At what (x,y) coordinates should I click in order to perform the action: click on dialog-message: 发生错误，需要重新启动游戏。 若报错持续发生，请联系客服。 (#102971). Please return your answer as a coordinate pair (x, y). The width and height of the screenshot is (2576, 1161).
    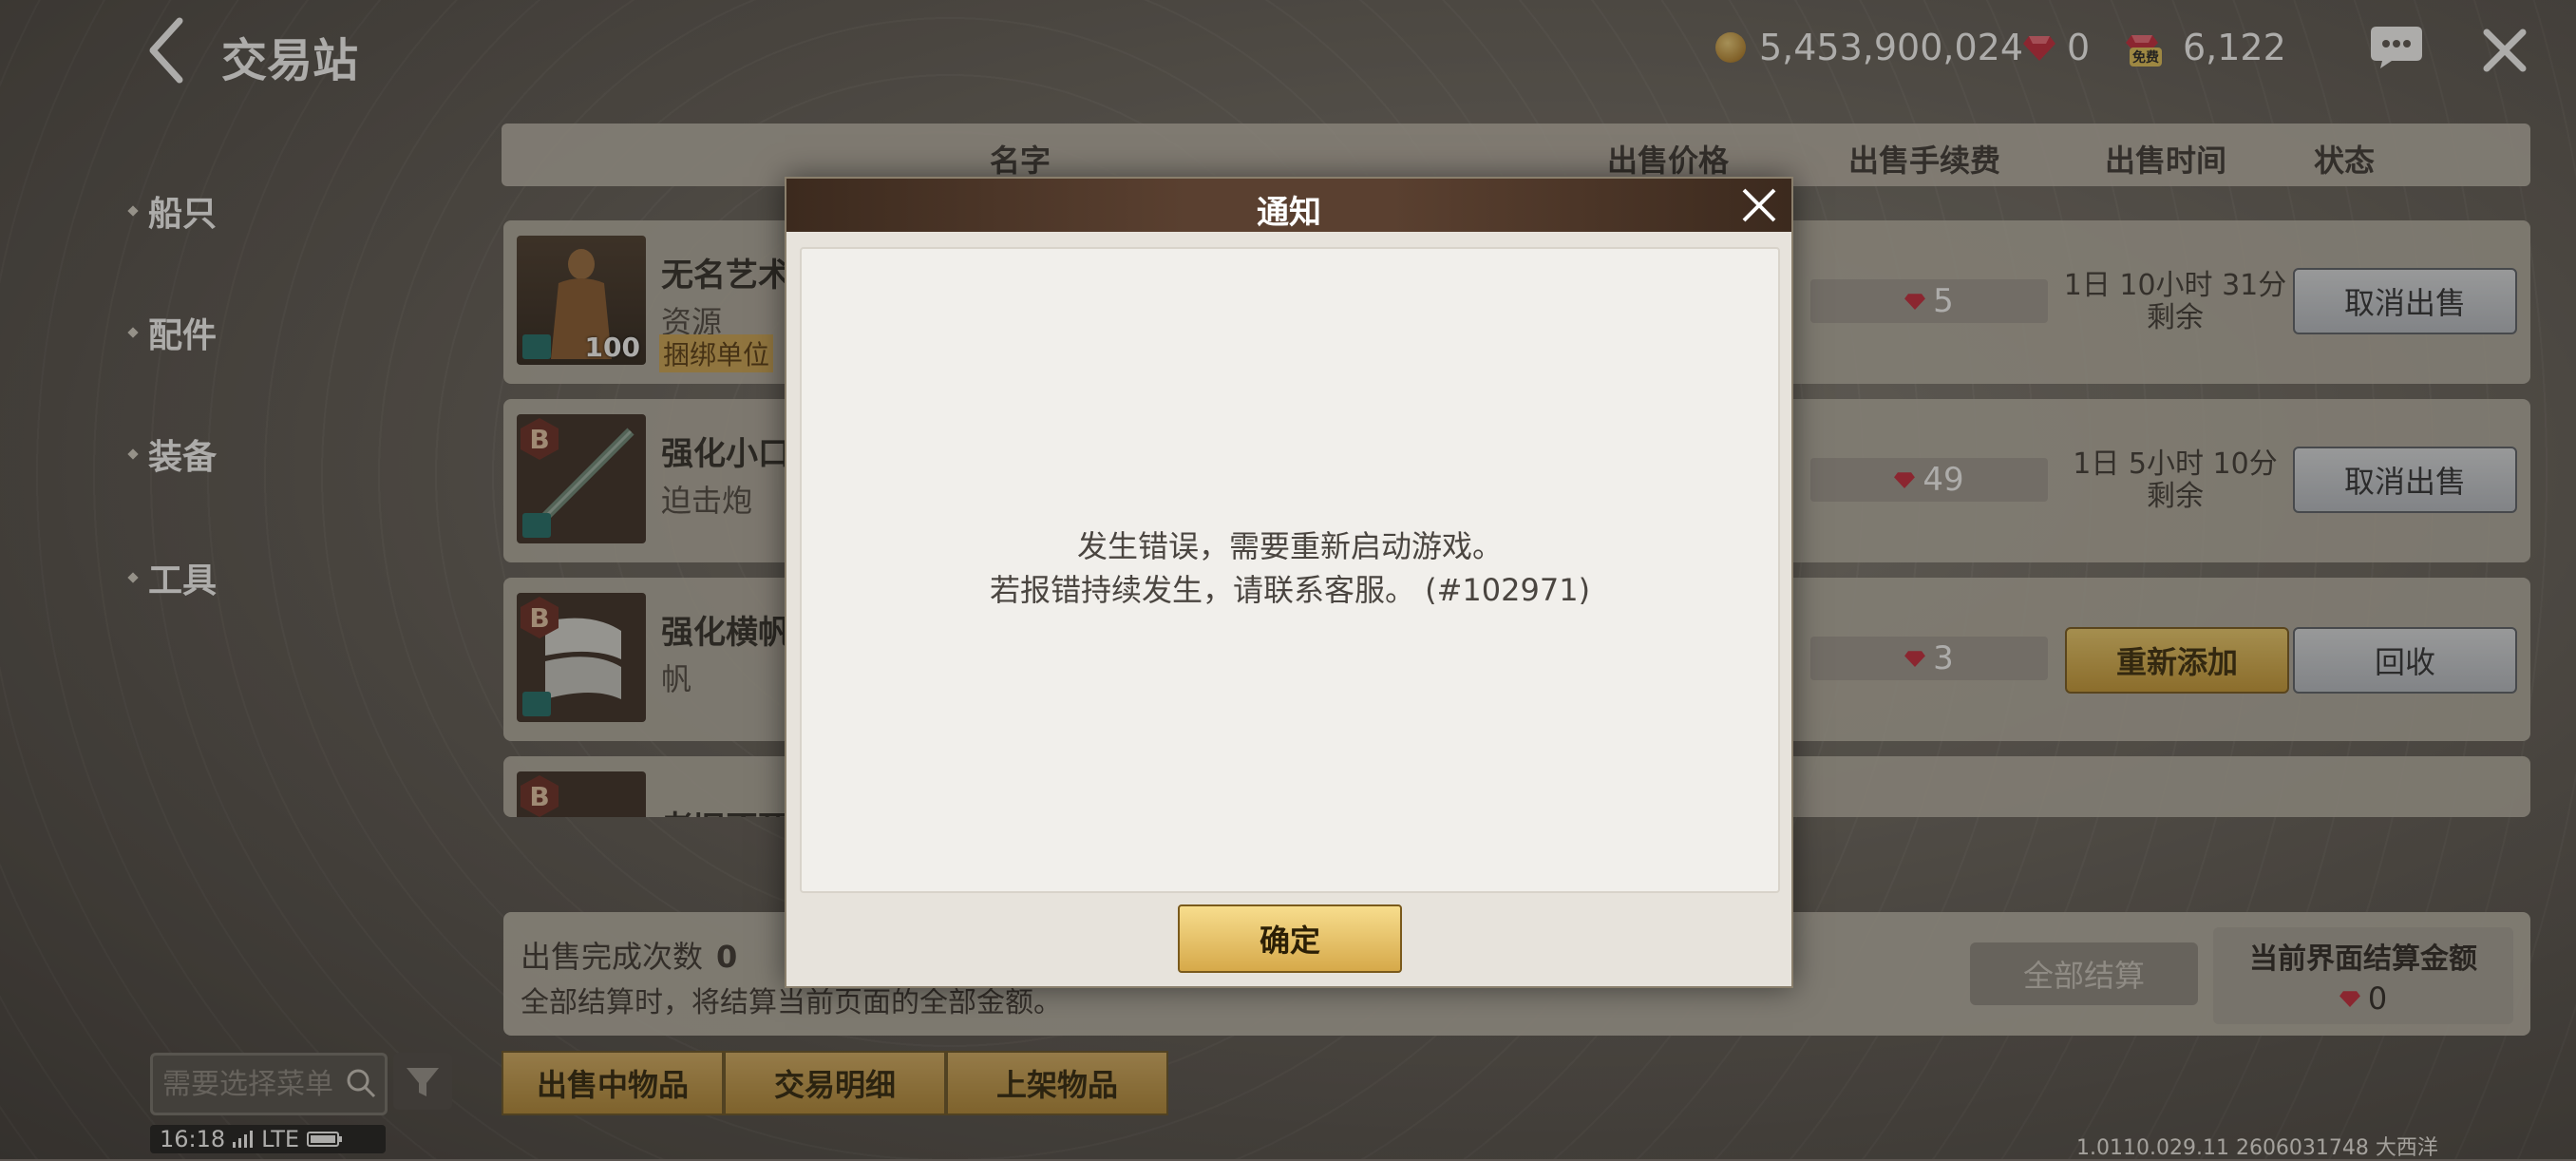
    Looking at the image, I should click on (1290, 568).